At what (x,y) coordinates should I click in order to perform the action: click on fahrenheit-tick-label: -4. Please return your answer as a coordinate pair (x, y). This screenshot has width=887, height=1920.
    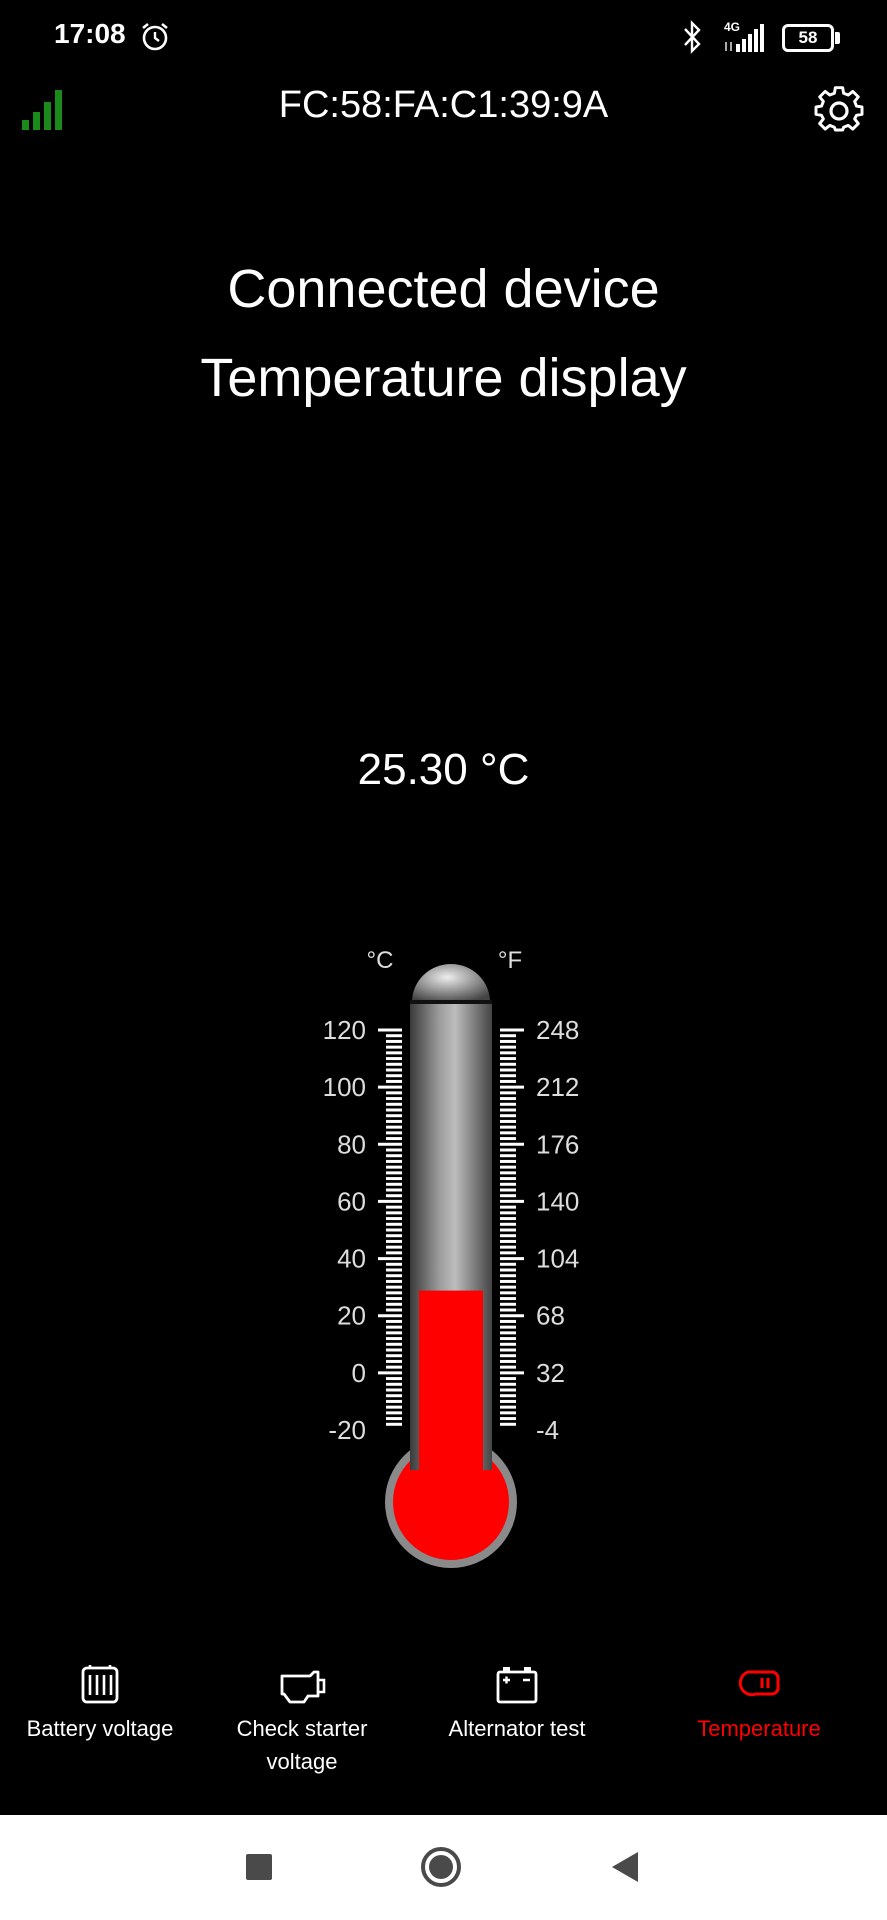
    Looking at the image, I should click on (547, 1430).